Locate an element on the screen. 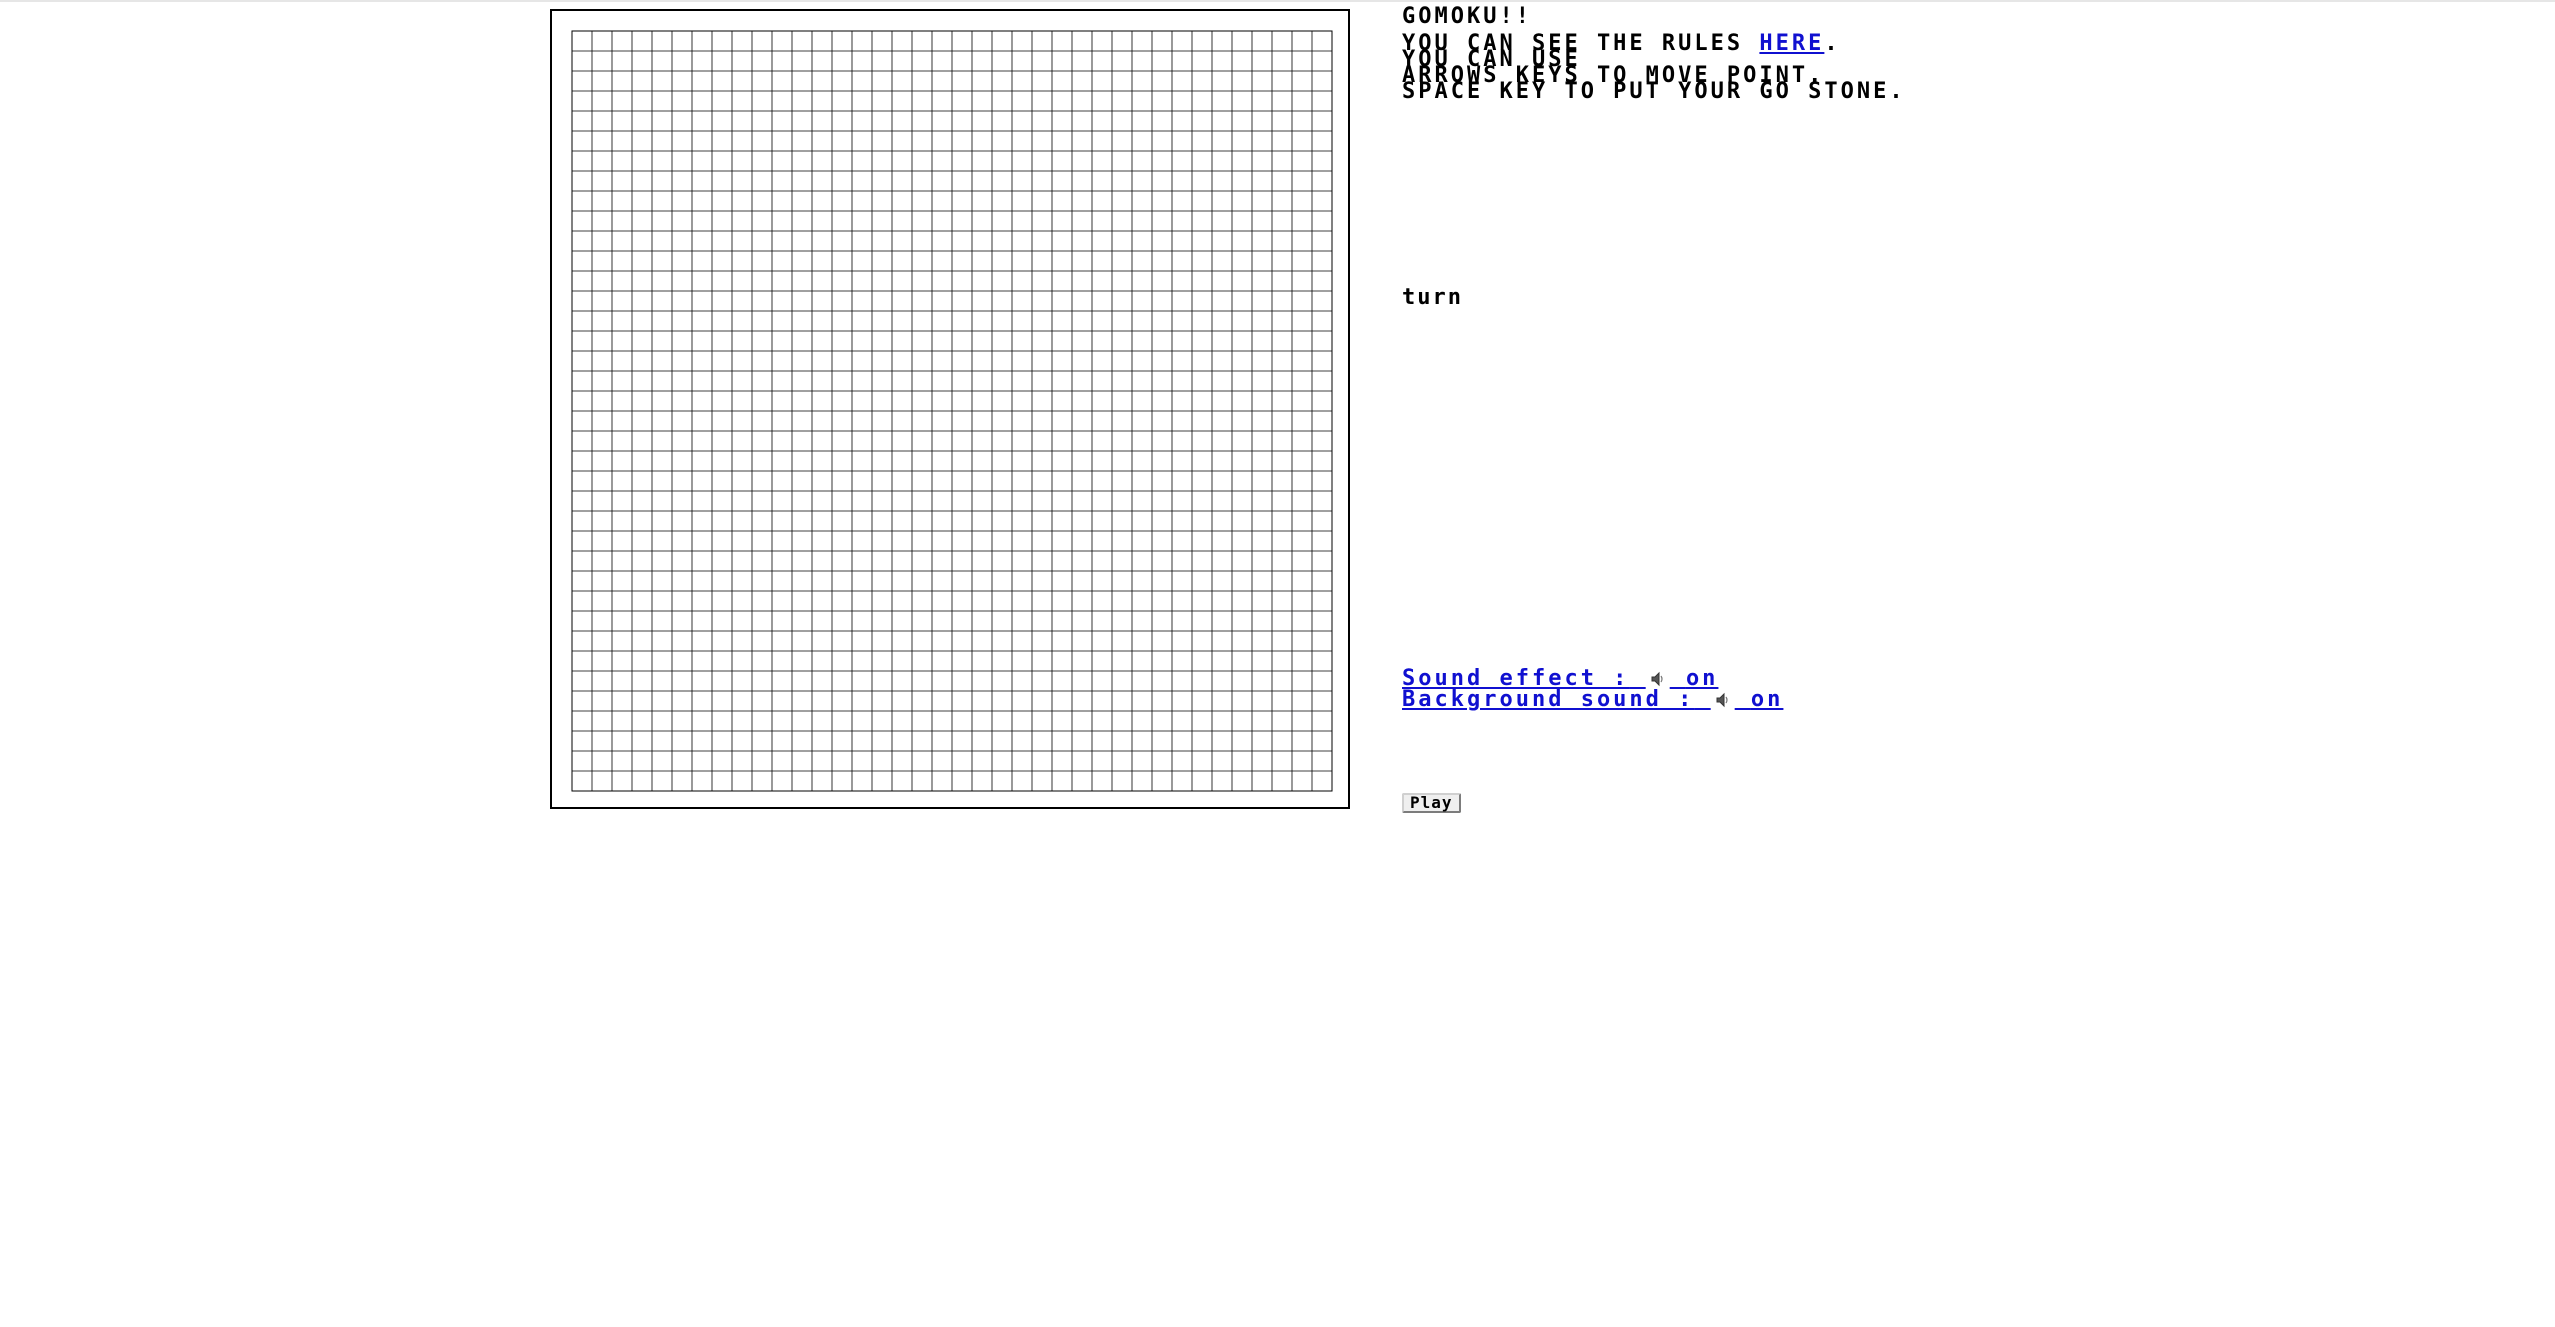 The image size is (2555, 1327). game-title: GOMOKU!! is located at coordinates (1467, 16).